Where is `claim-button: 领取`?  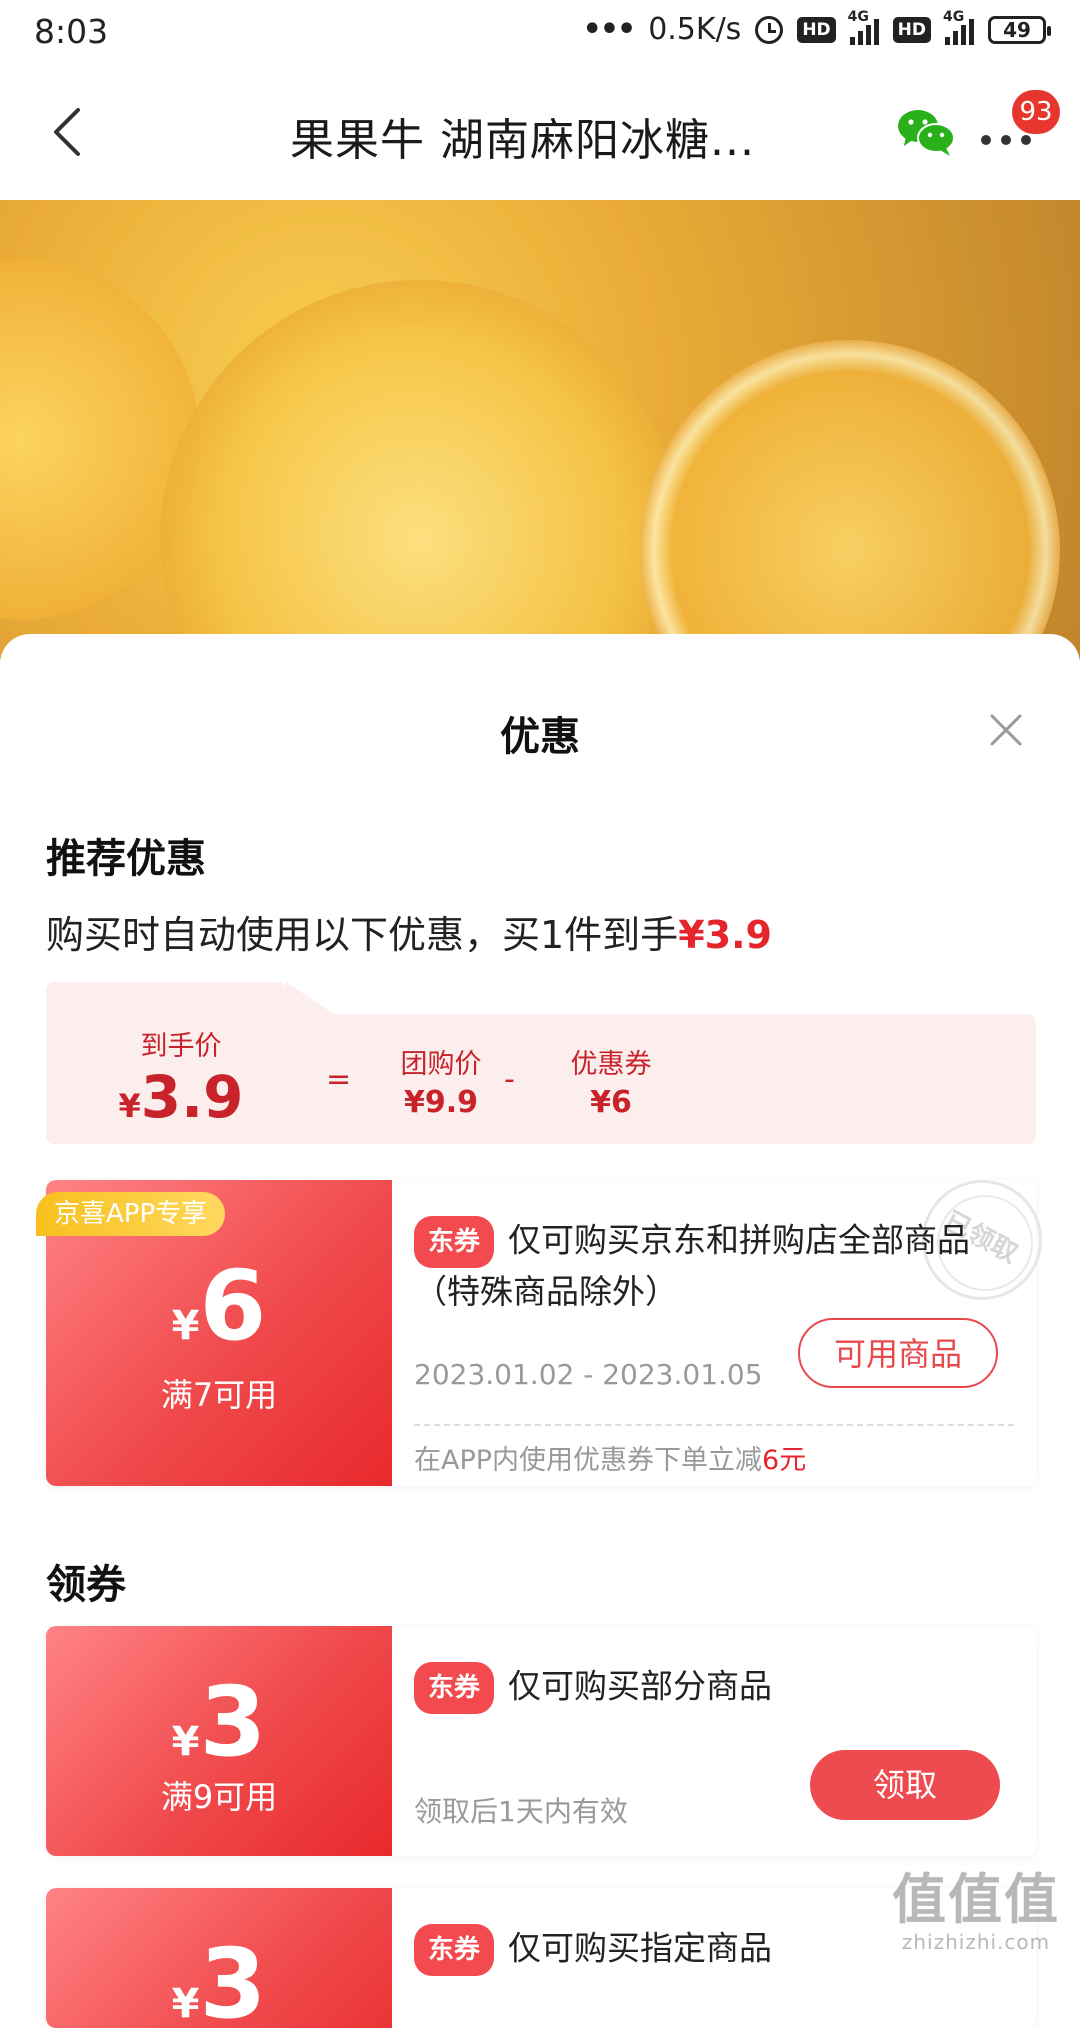 claim-button: 领取 is located at coordinates (905, 1785).